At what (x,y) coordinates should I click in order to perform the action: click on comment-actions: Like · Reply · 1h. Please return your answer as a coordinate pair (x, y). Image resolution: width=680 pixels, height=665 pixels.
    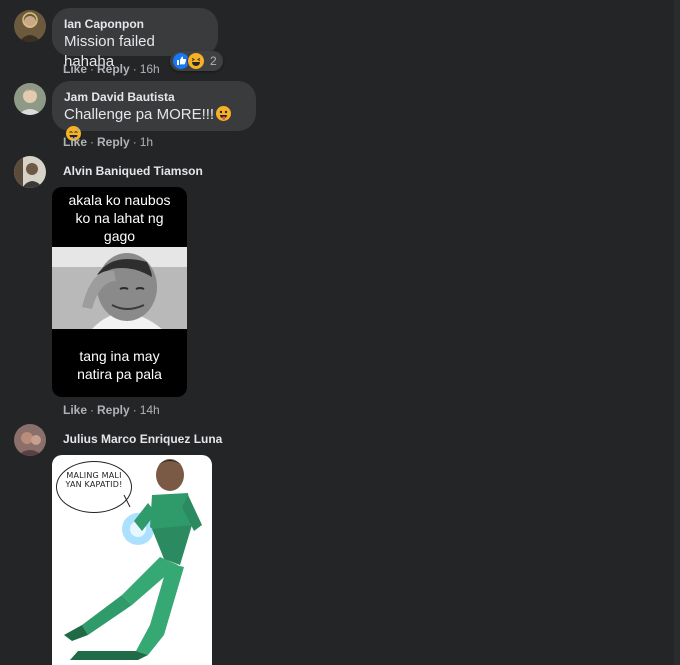
    Looking at the image, I should click on (108, 142).